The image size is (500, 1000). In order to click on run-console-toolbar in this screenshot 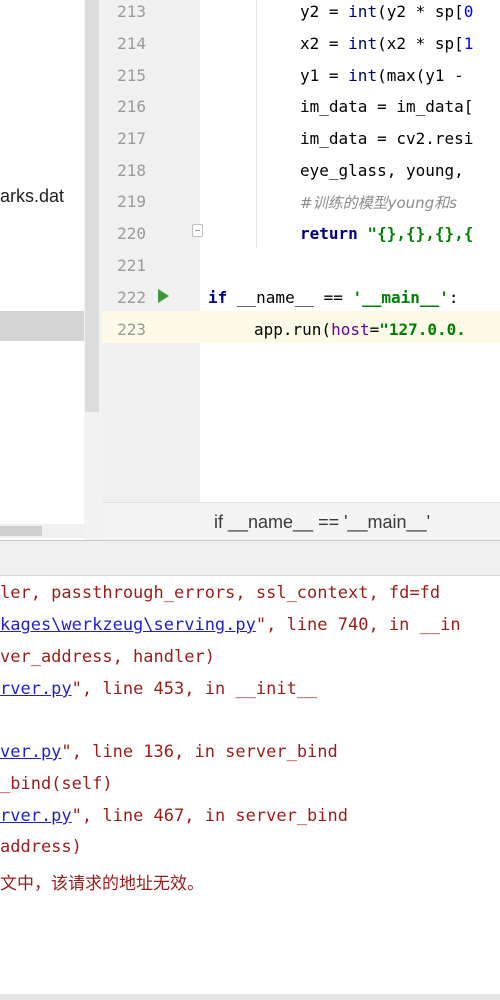, I will do `click(250, 558)`.